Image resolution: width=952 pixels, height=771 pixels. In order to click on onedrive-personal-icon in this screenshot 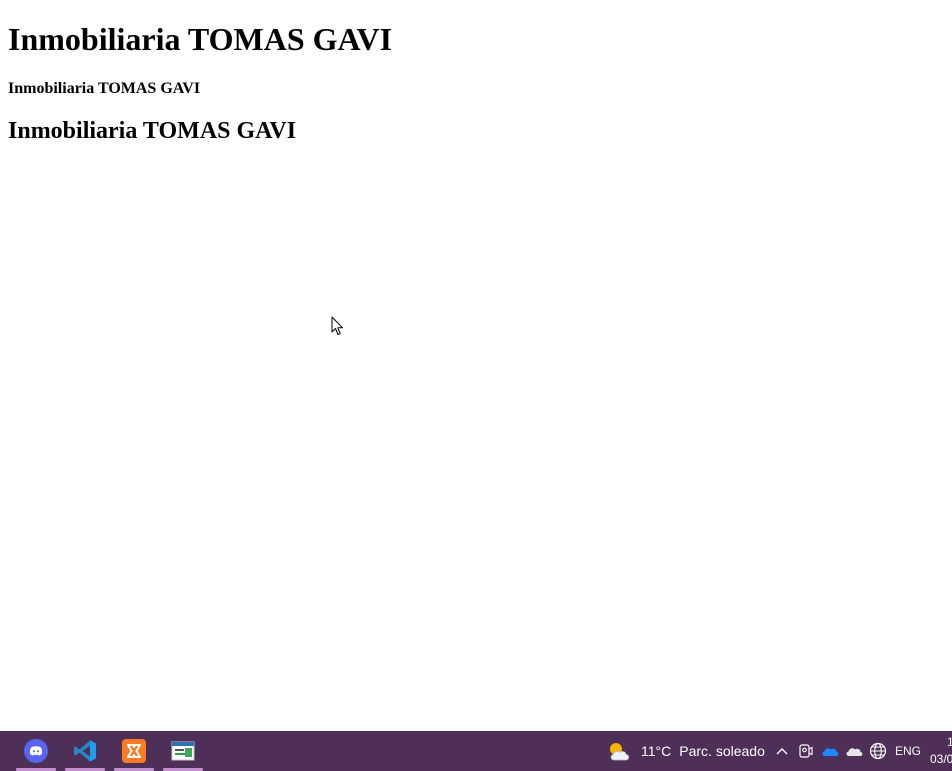, I will do `click(854, 751)`.